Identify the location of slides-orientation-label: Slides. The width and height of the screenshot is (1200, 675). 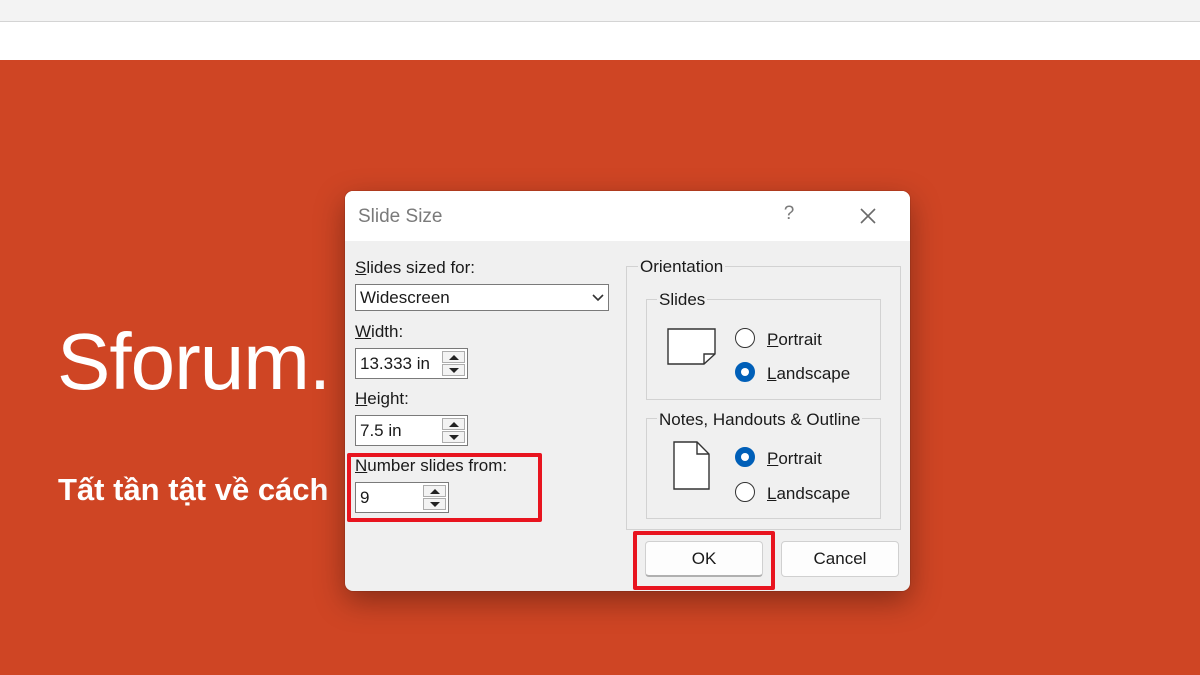
(682, 300).